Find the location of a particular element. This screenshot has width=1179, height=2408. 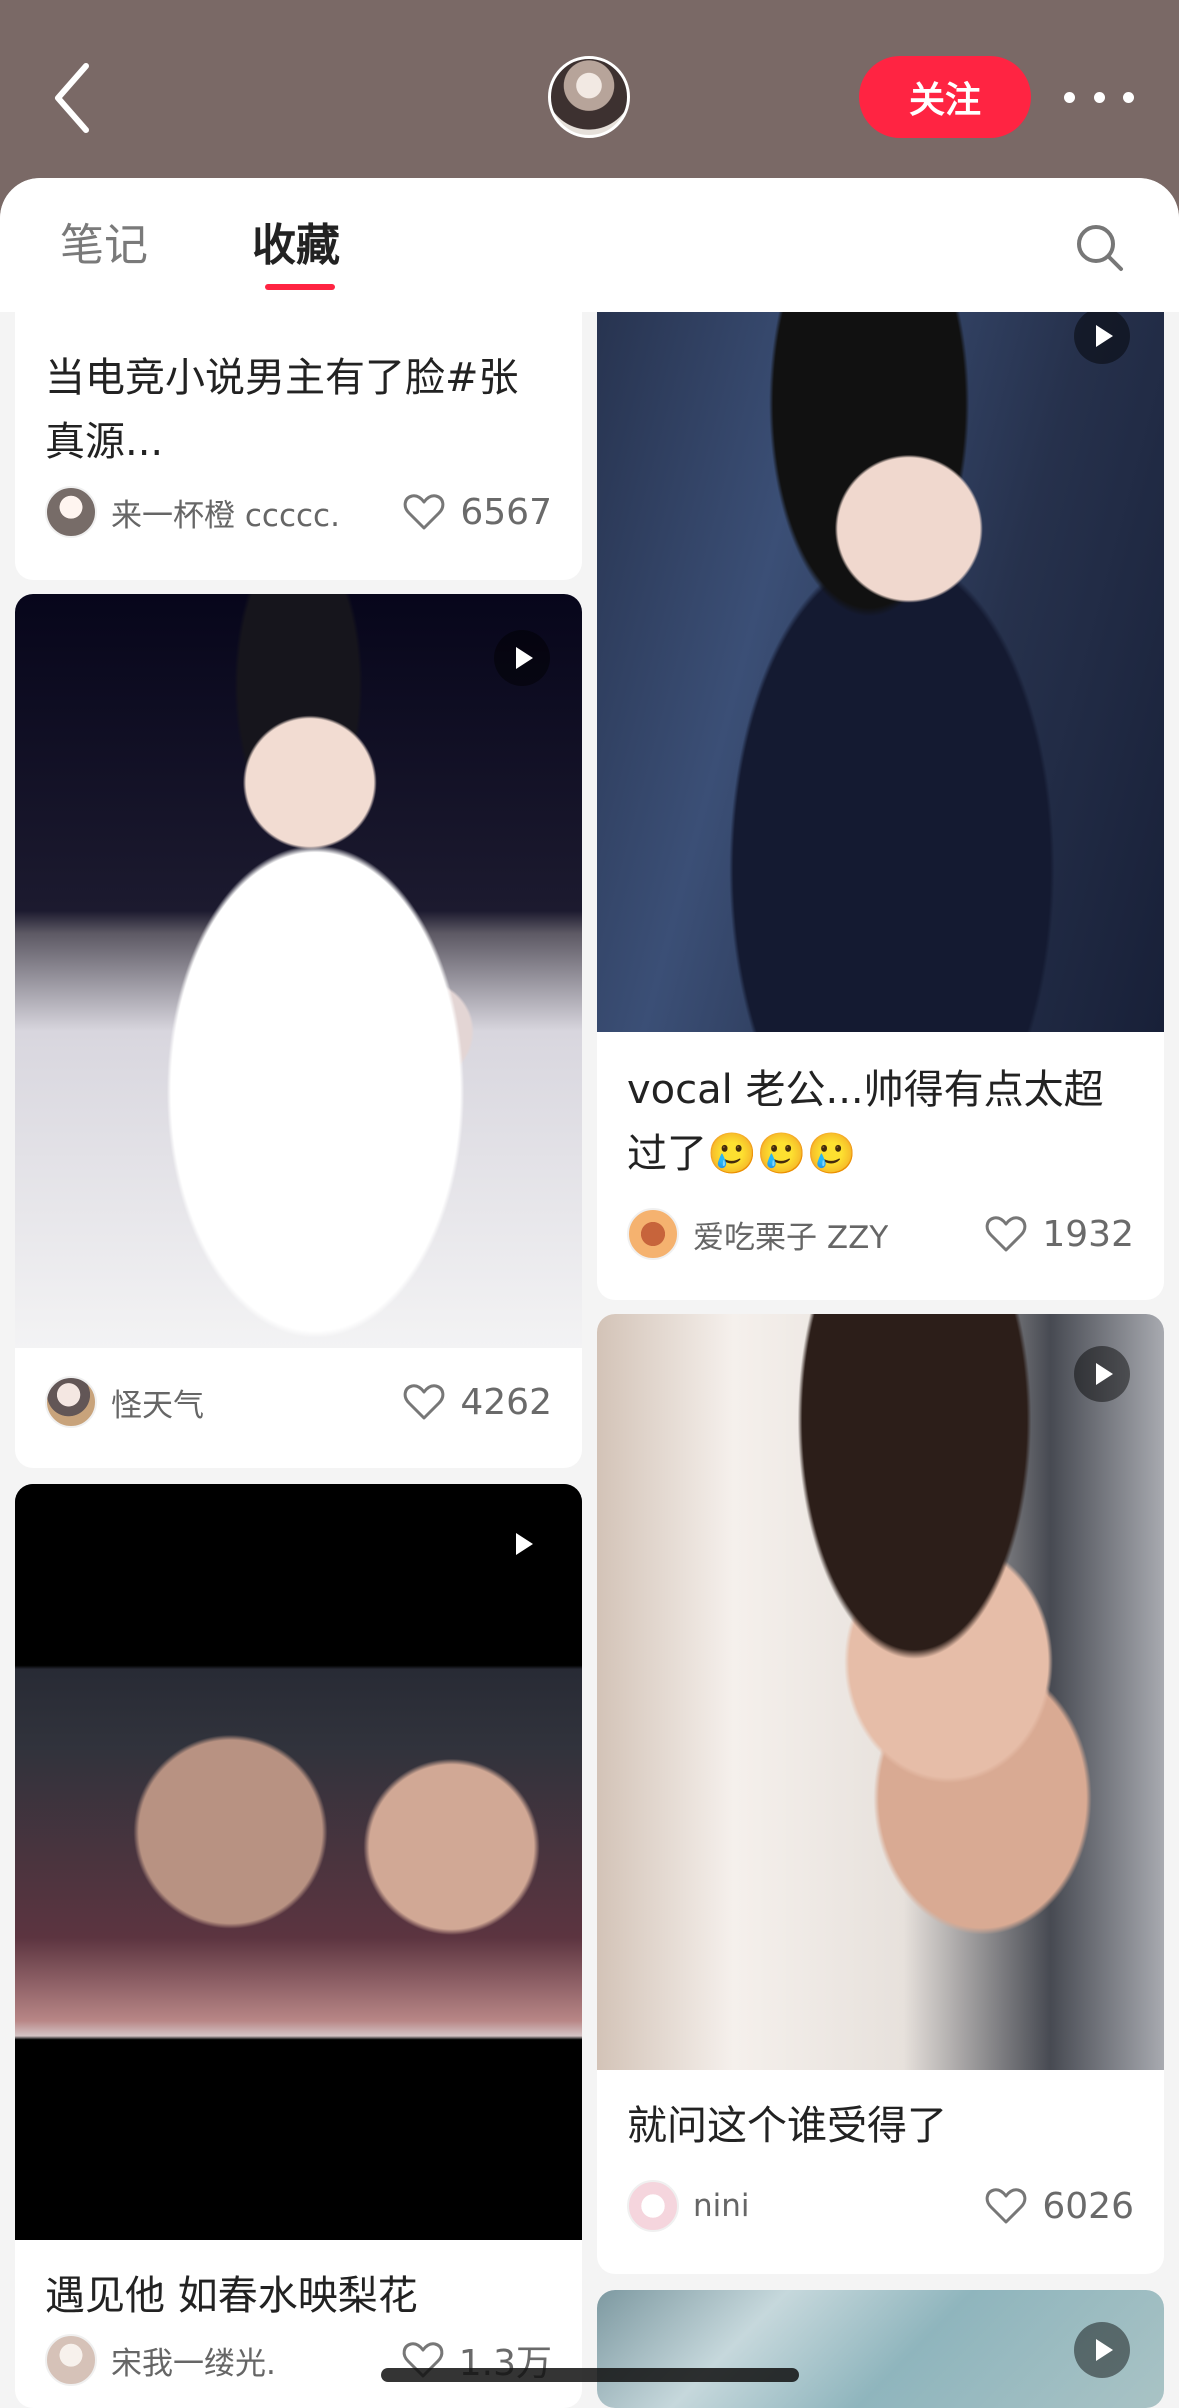

like-count: 6026 is located at coordinates (1088, 2206).